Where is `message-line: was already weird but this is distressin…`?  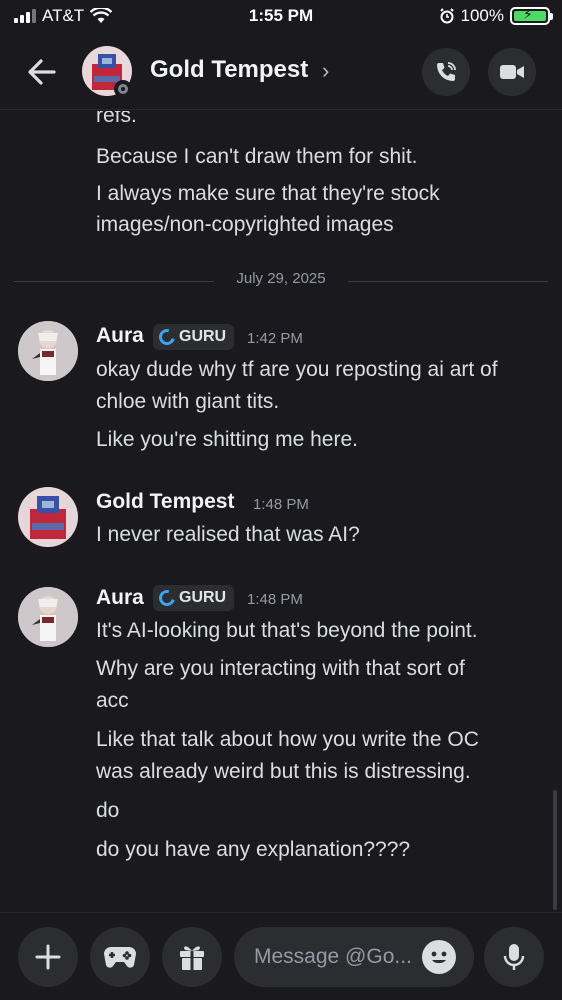
message-line: was already weird but this is distressin… is located at coordinates (283, 771).